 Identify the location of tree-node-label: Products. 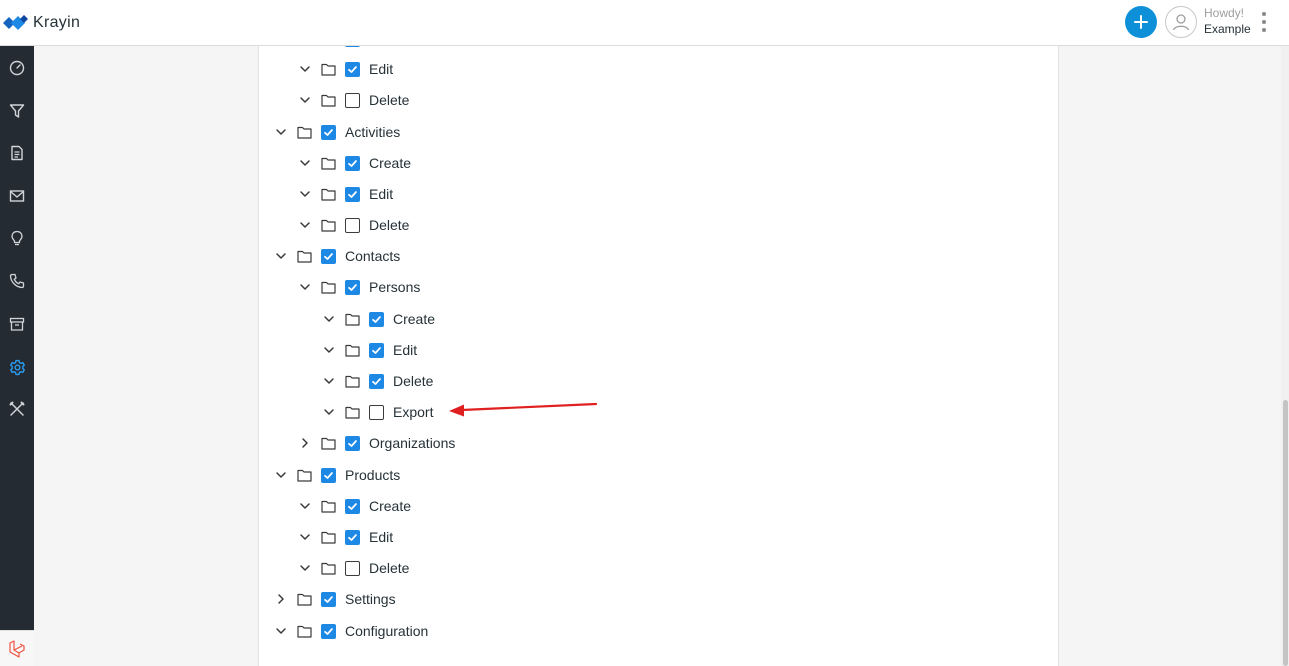
(372, 475).